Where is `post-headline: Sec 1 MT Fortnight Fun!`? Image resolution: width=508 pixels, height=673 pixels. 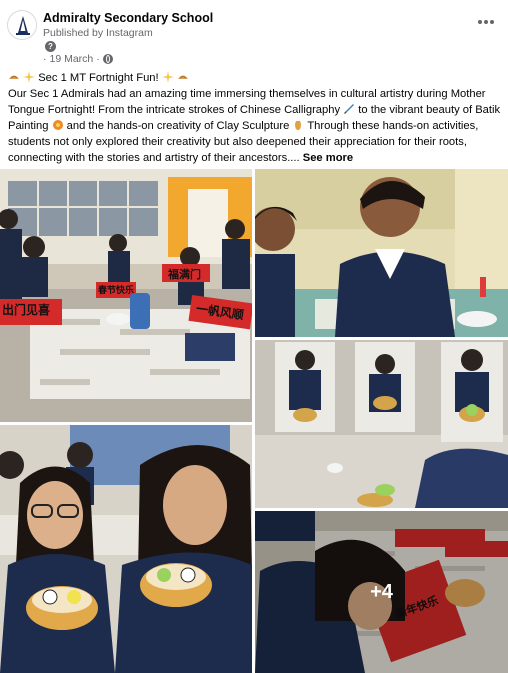 post-headline: Sec 1 MT Fortnight Fun! is located at coordinates (255, 78).